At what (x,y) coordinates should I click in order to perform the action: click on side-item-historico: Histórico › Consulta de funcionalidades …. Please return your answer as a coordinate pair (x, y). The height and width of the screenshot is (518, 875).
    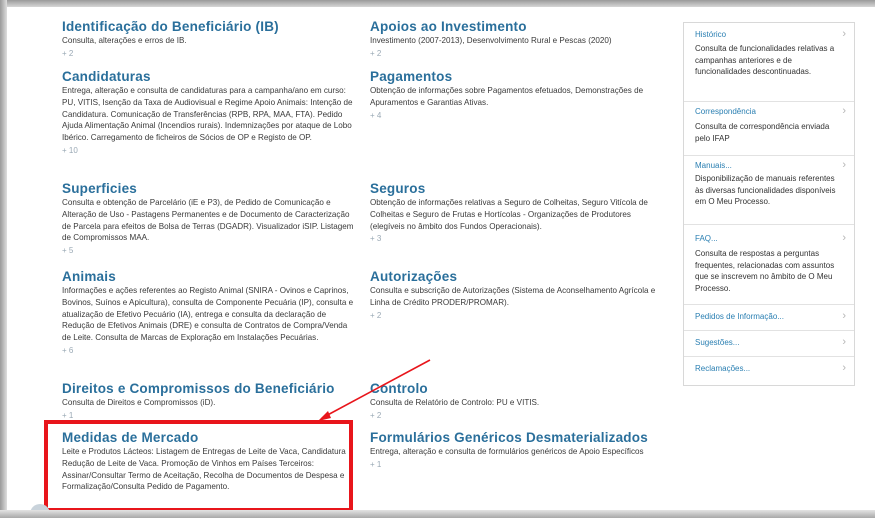
    Looking at the image, I should click on (769, 62).